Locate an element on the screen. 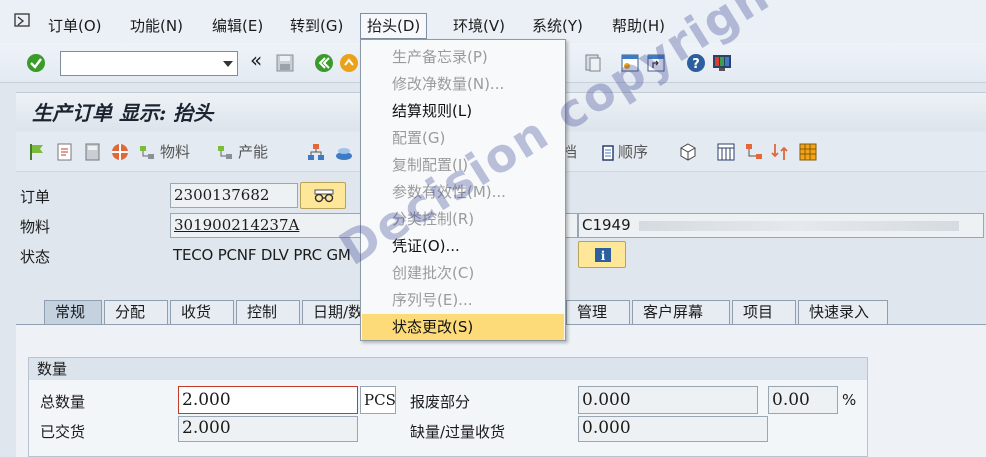 The height and width of the screenshot is (457, 986). display-glasses-button is located at coordinates (323, 195).